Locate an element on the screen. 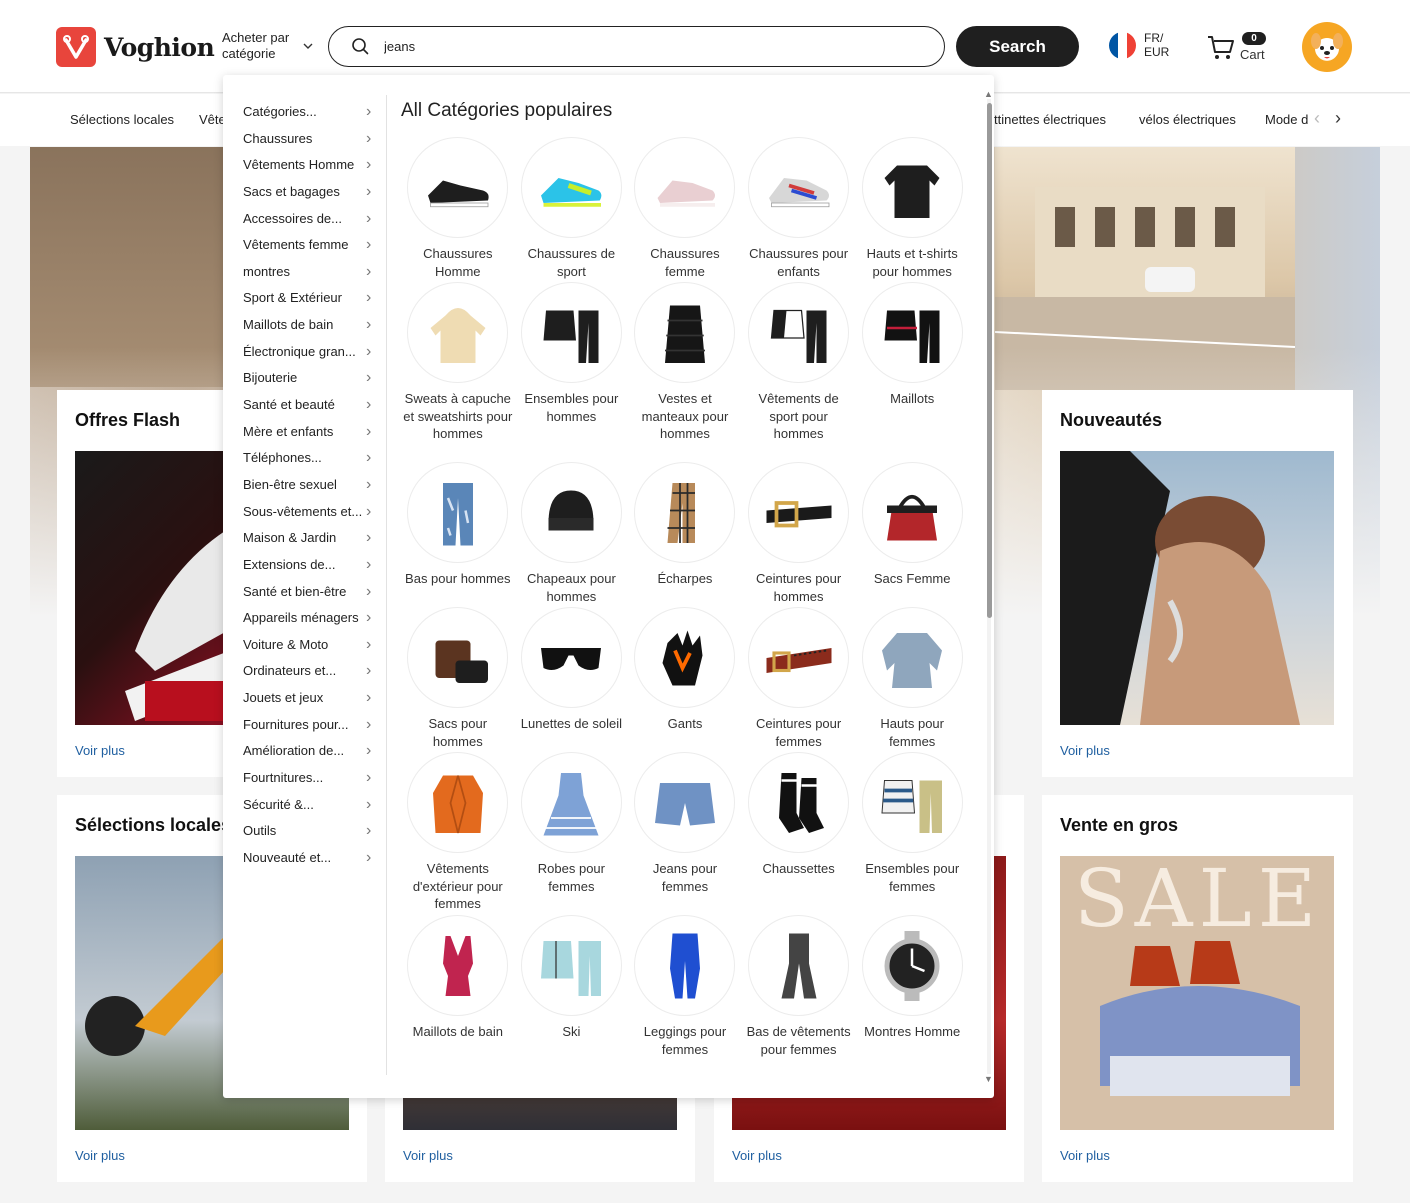 This screenshot has width=1410, height=1203. popular-category-tile: Sacs Femme is located at coordinates (912, 525).